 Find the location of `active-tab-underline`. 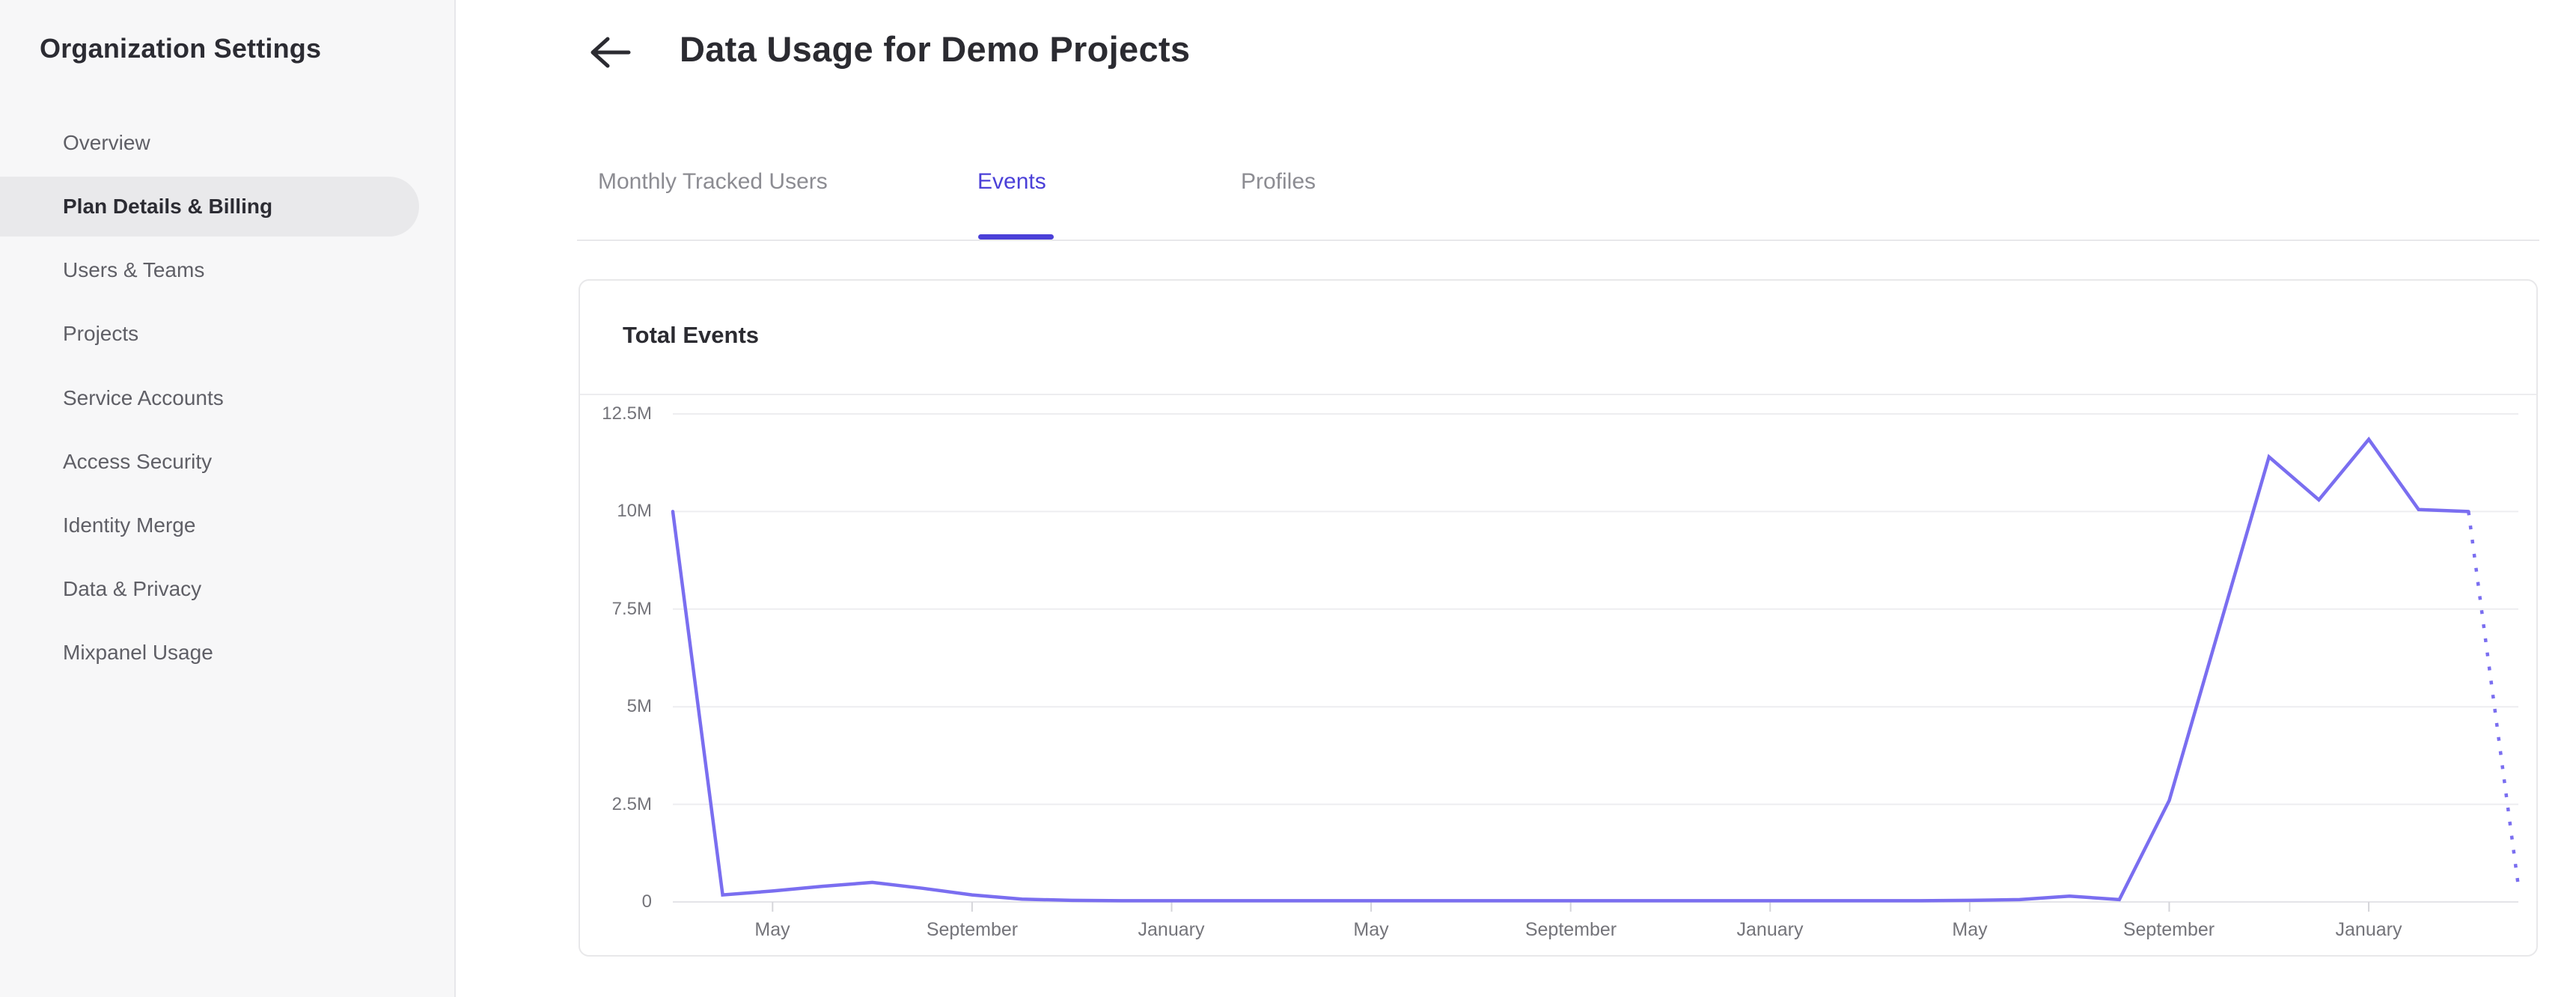

active-tab-underline is located at coordinates (1016, 237).